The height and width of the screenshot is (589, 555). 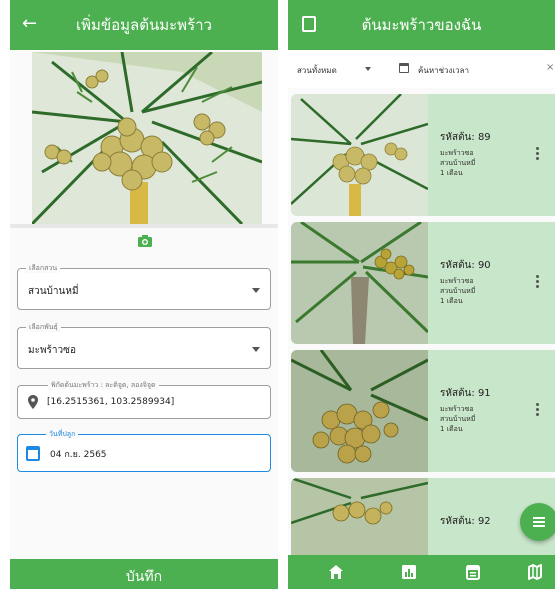 What do you see at coordinates (144, 345) in the screenshot?
I see `variety-select: เลือกพันธุ์ มะพร้าวซอ` at bounding box center [144, 345].